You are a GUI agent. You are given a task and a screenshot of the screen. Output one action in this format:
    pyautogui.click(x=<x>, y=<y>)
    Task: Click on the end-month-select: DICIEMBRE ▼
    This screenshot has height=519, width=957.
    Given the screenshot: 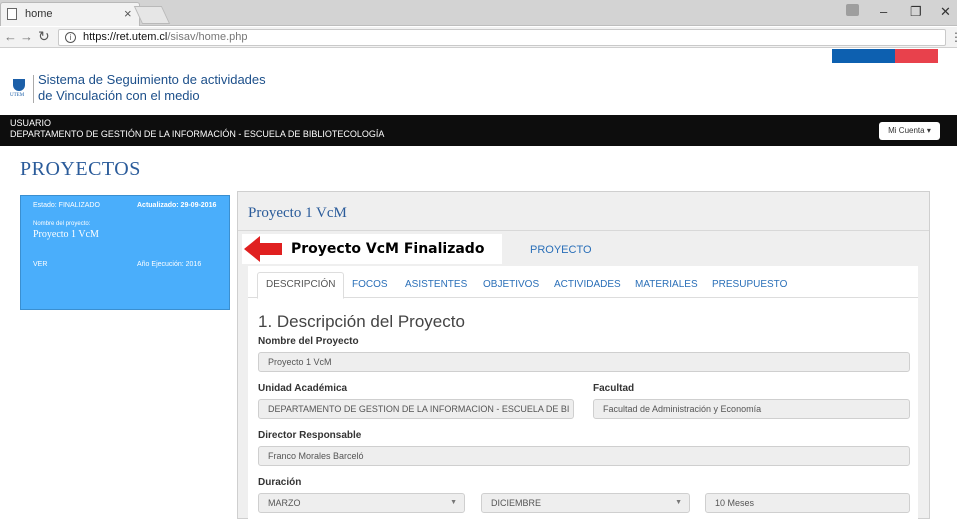 What is the action you would take?
    pyautogui.click(x=585, y=503)
    